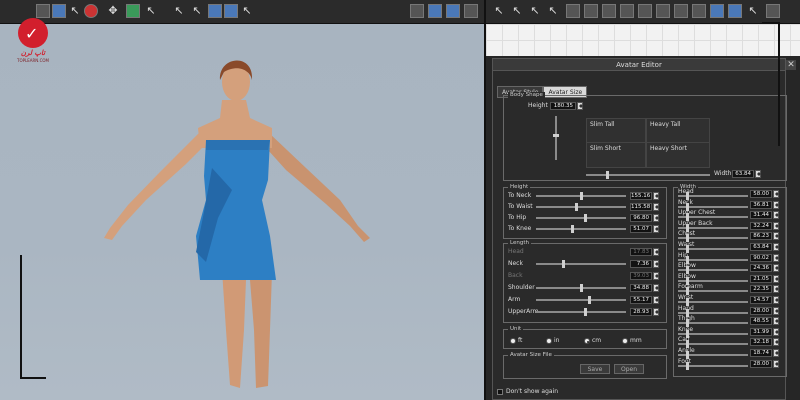 This screenshot has width=800, height=400. Describe the element at coordinates (641, 196) in the screenshot. I see `row-value: 155.16` at that location.